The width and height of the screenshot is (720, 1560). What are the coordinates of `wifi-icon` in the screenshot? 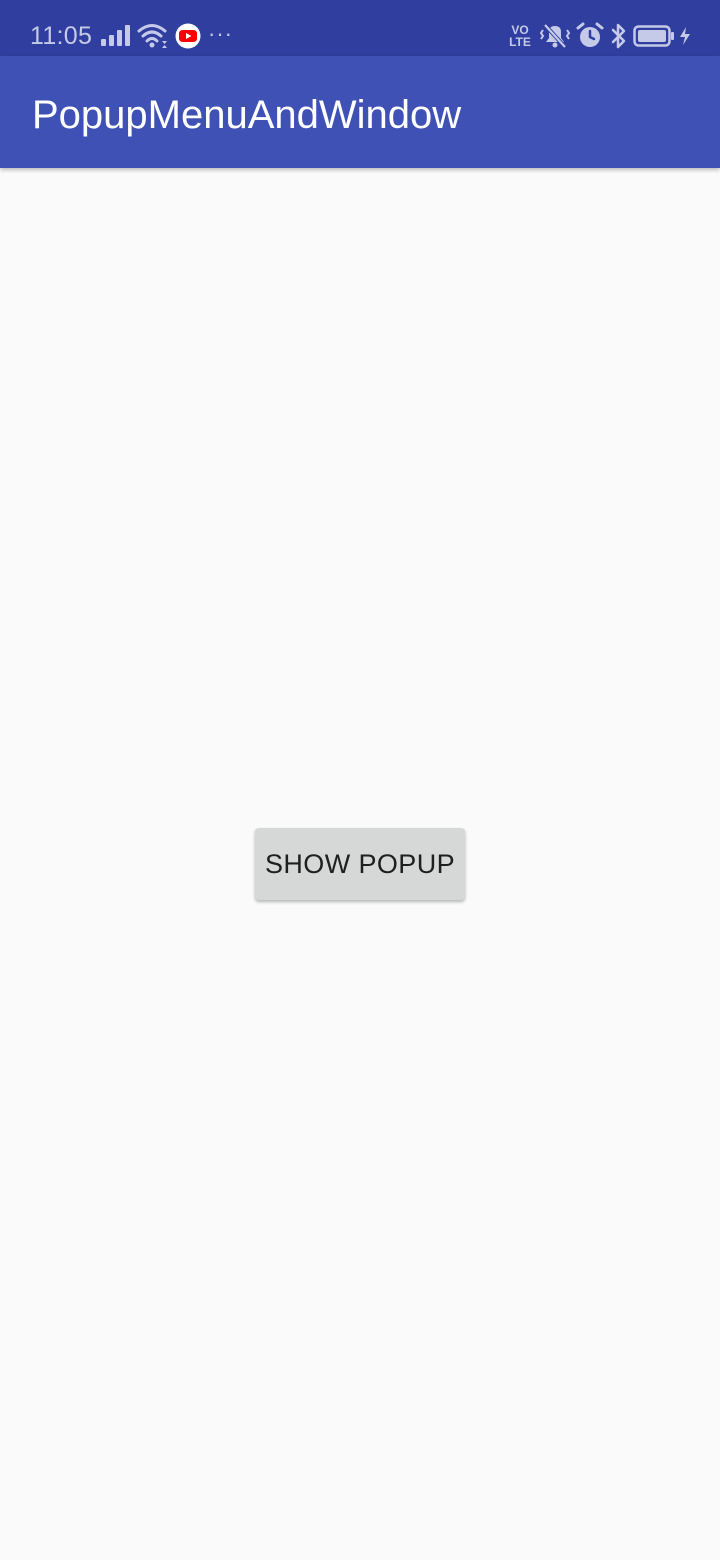 It's located at (152, 36).